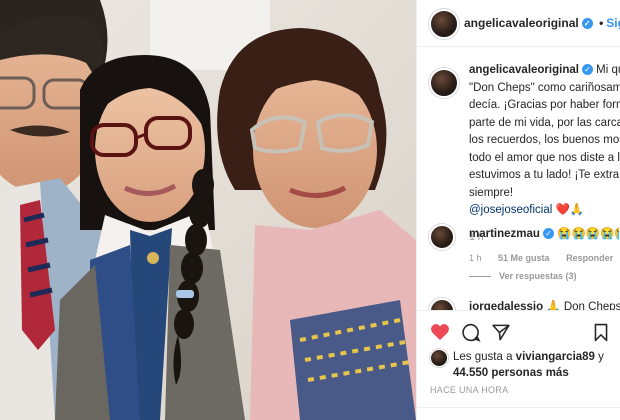 Image resolution: width=620 pixels, height=420 pixels. I want to click on view-replies: Ver respuestas (3), so click(523, 276).